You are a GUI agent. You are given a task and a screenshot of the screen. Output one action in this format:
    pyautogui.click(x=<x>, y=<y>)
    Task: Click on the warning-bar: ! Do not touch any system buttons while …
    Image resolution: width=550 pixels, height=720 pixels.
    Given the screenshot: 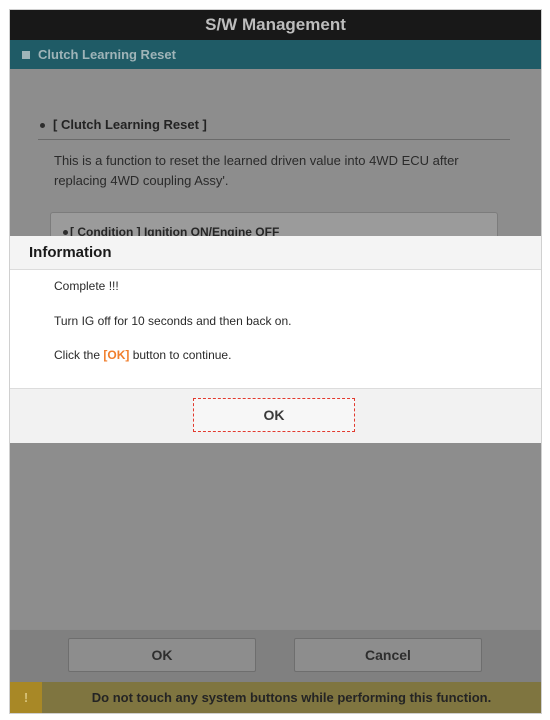 What is the action you would take?
    pyautogui.click(x=275, y=697)
    